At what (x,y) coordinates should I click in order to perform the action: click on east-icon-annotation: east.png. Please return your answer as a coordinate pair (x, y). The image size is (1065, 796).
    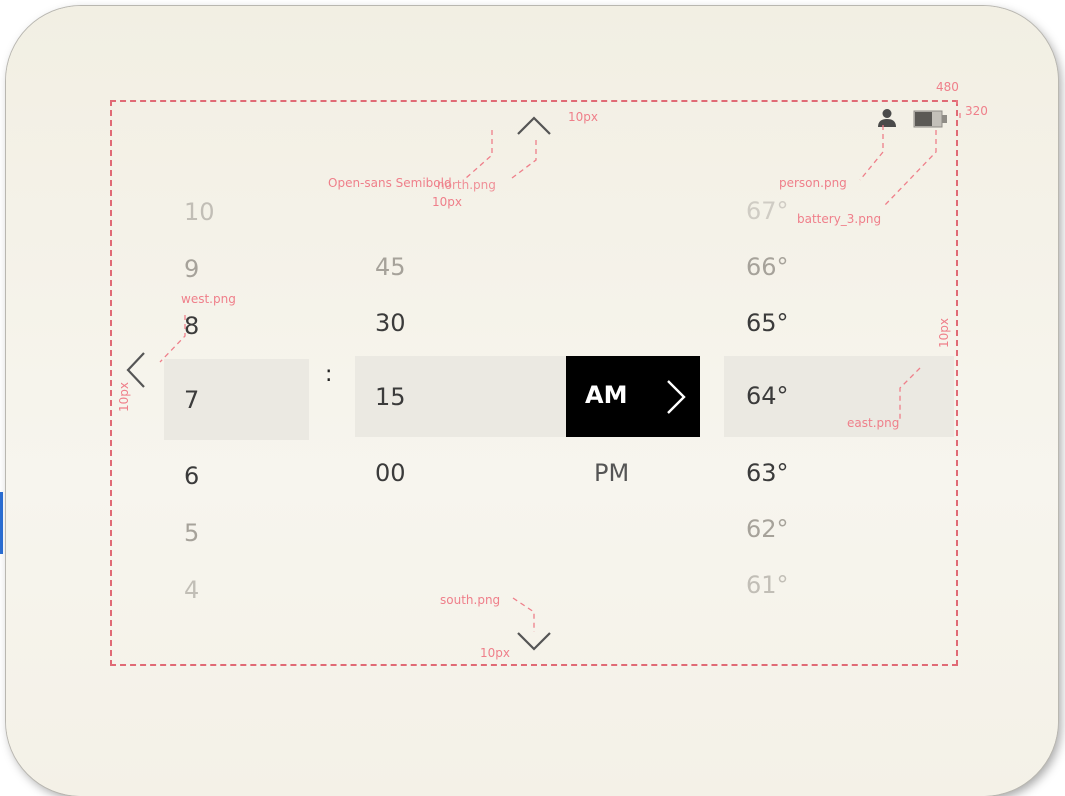
    Looking at the image, I should click on (873, 423).